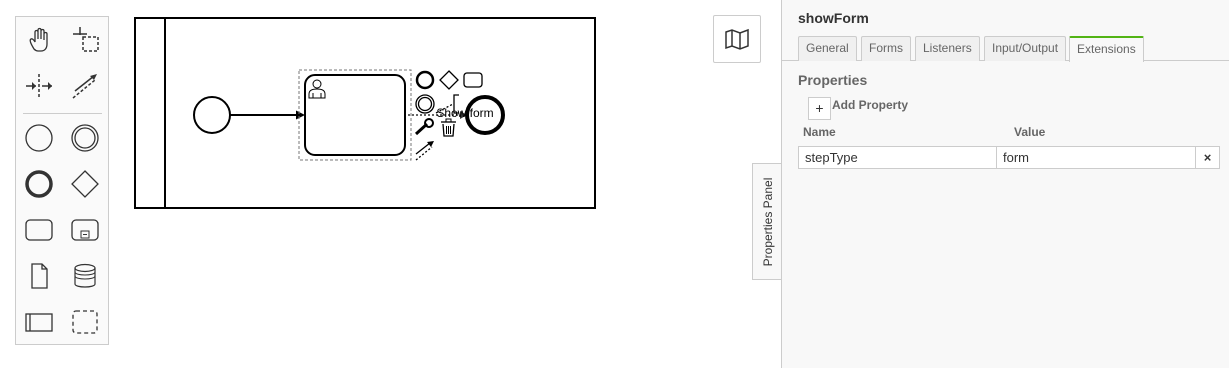  What do you see at coordinates (897, 157) in the screenshot?
I see `property-name-field: stepType` at bounding box center [897, 157].